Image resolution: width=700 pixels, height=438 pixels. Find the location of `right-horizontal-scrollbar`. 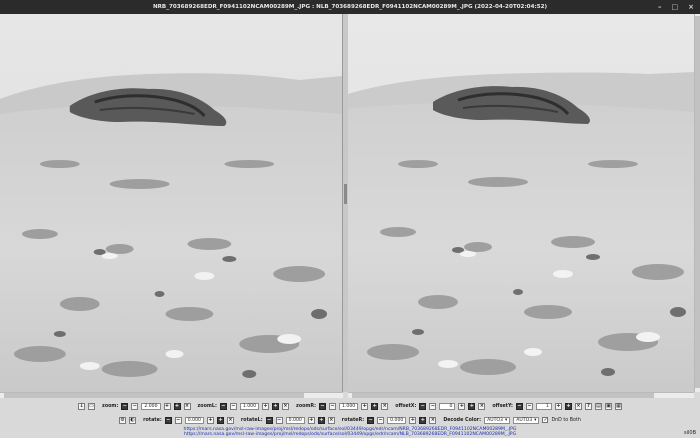

right-horizontal-scrollbar is located at coordinates (521, 395).